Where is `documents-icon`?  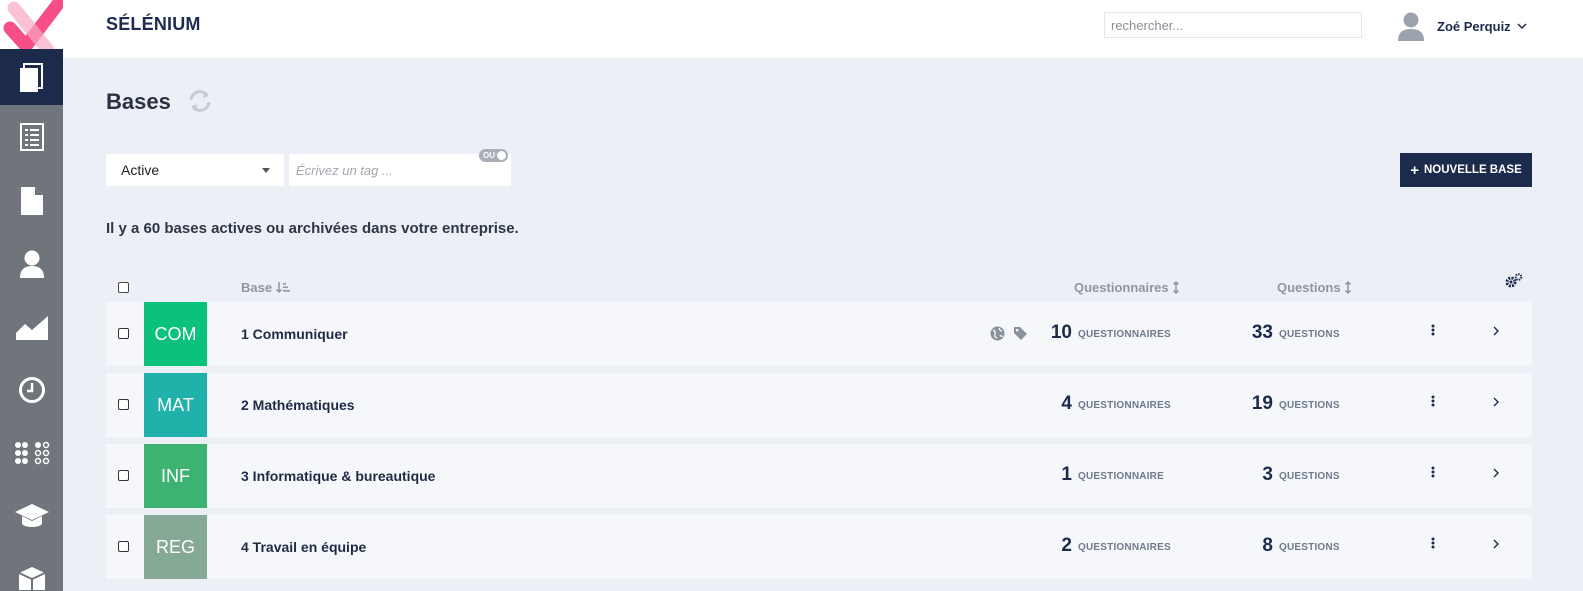
documents-icon is located at coordinates (31, 77).